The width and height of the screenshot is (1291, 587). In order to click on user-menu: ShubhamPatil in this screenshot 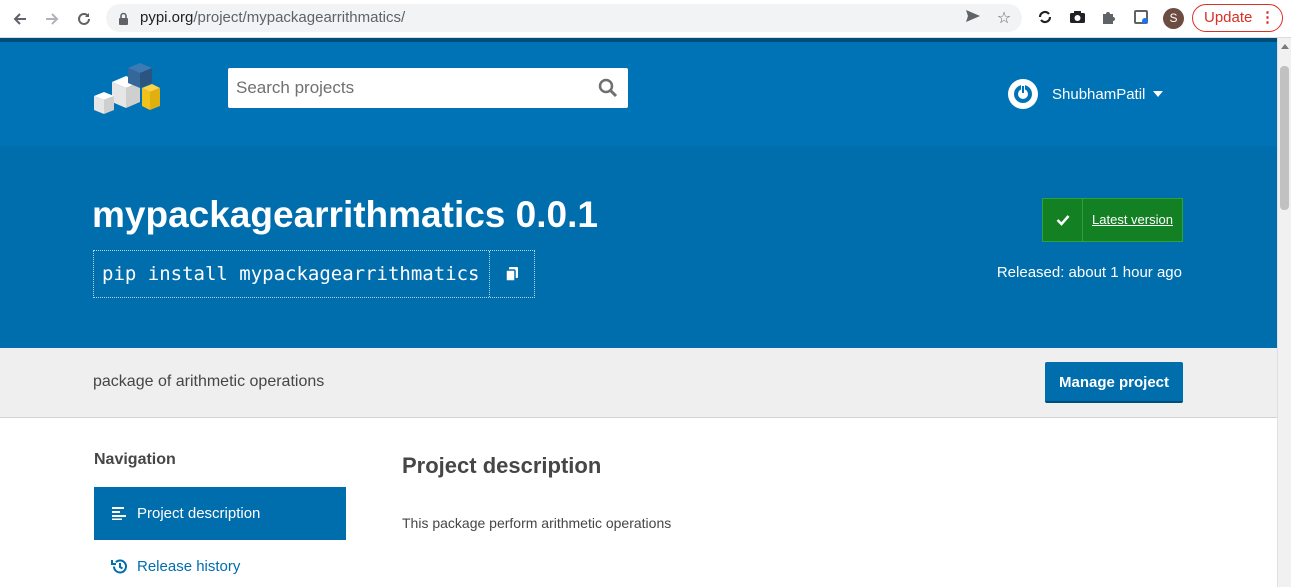, I will do `click(1086, 94)`.